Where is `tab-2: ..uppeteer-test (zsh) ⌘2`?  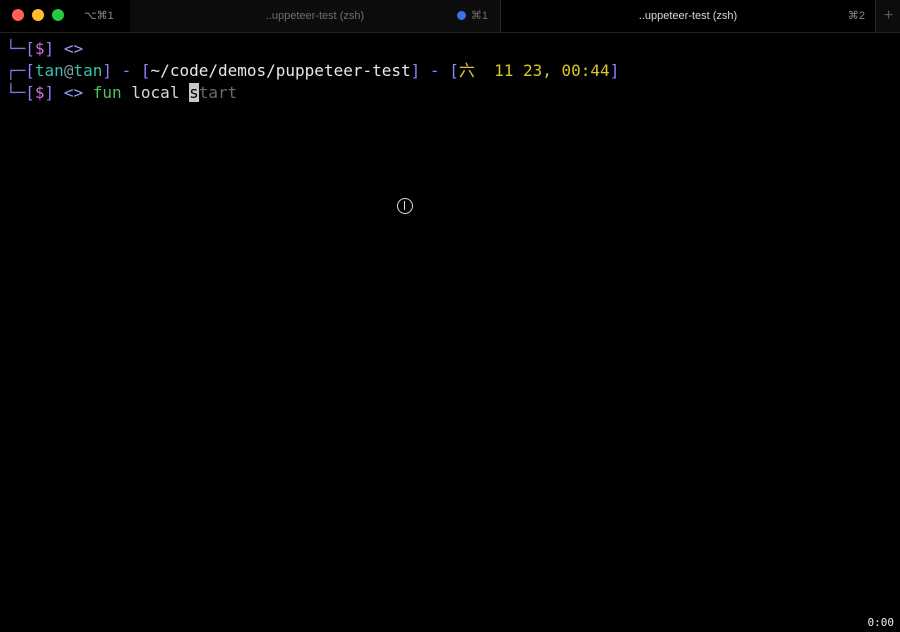 tab-2: ..uppeteer-test (zsh) ⌘2 is located at coordinates (688, 16).